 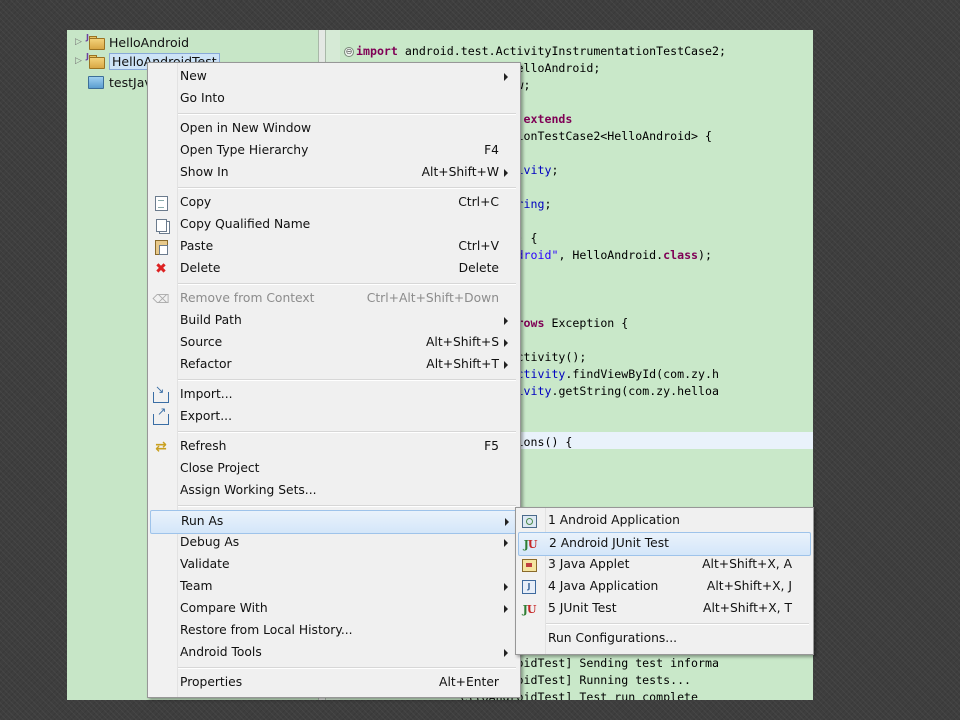 What do you see at coordinates (333, 469) in the screenshot?
I see `menu-item-close-project: Close Project` at bounding box center [333, 469].